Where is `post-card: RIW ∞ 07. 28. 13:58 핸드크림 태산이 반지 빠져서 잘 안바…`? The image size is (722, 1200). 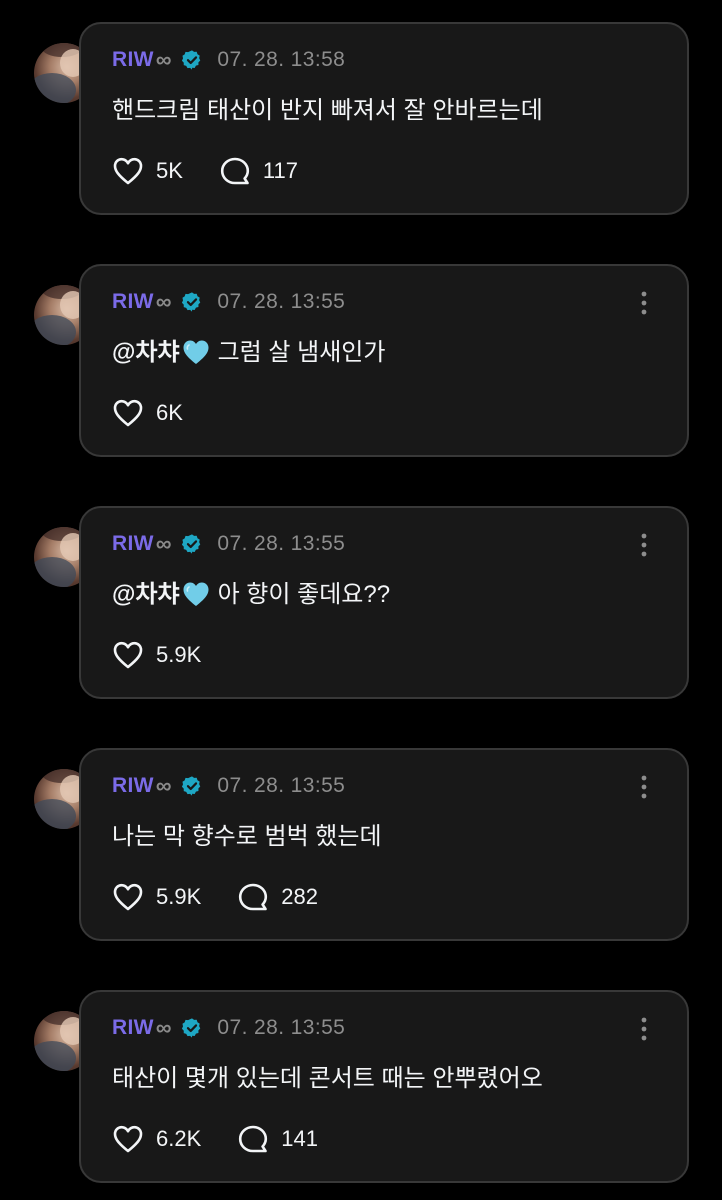
post-card: RIW ∞ 07. 28. 13:58 핸드크림 태산이 반지 빠져서 잘 안바… is located at coordinates (384, 118).